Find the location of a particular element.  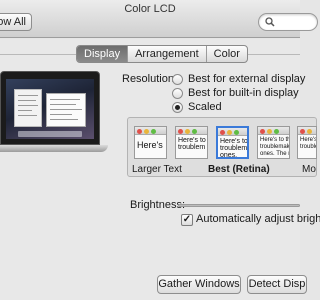

detect-displays-button: Detect Disp is located at coordinates (277, 284).